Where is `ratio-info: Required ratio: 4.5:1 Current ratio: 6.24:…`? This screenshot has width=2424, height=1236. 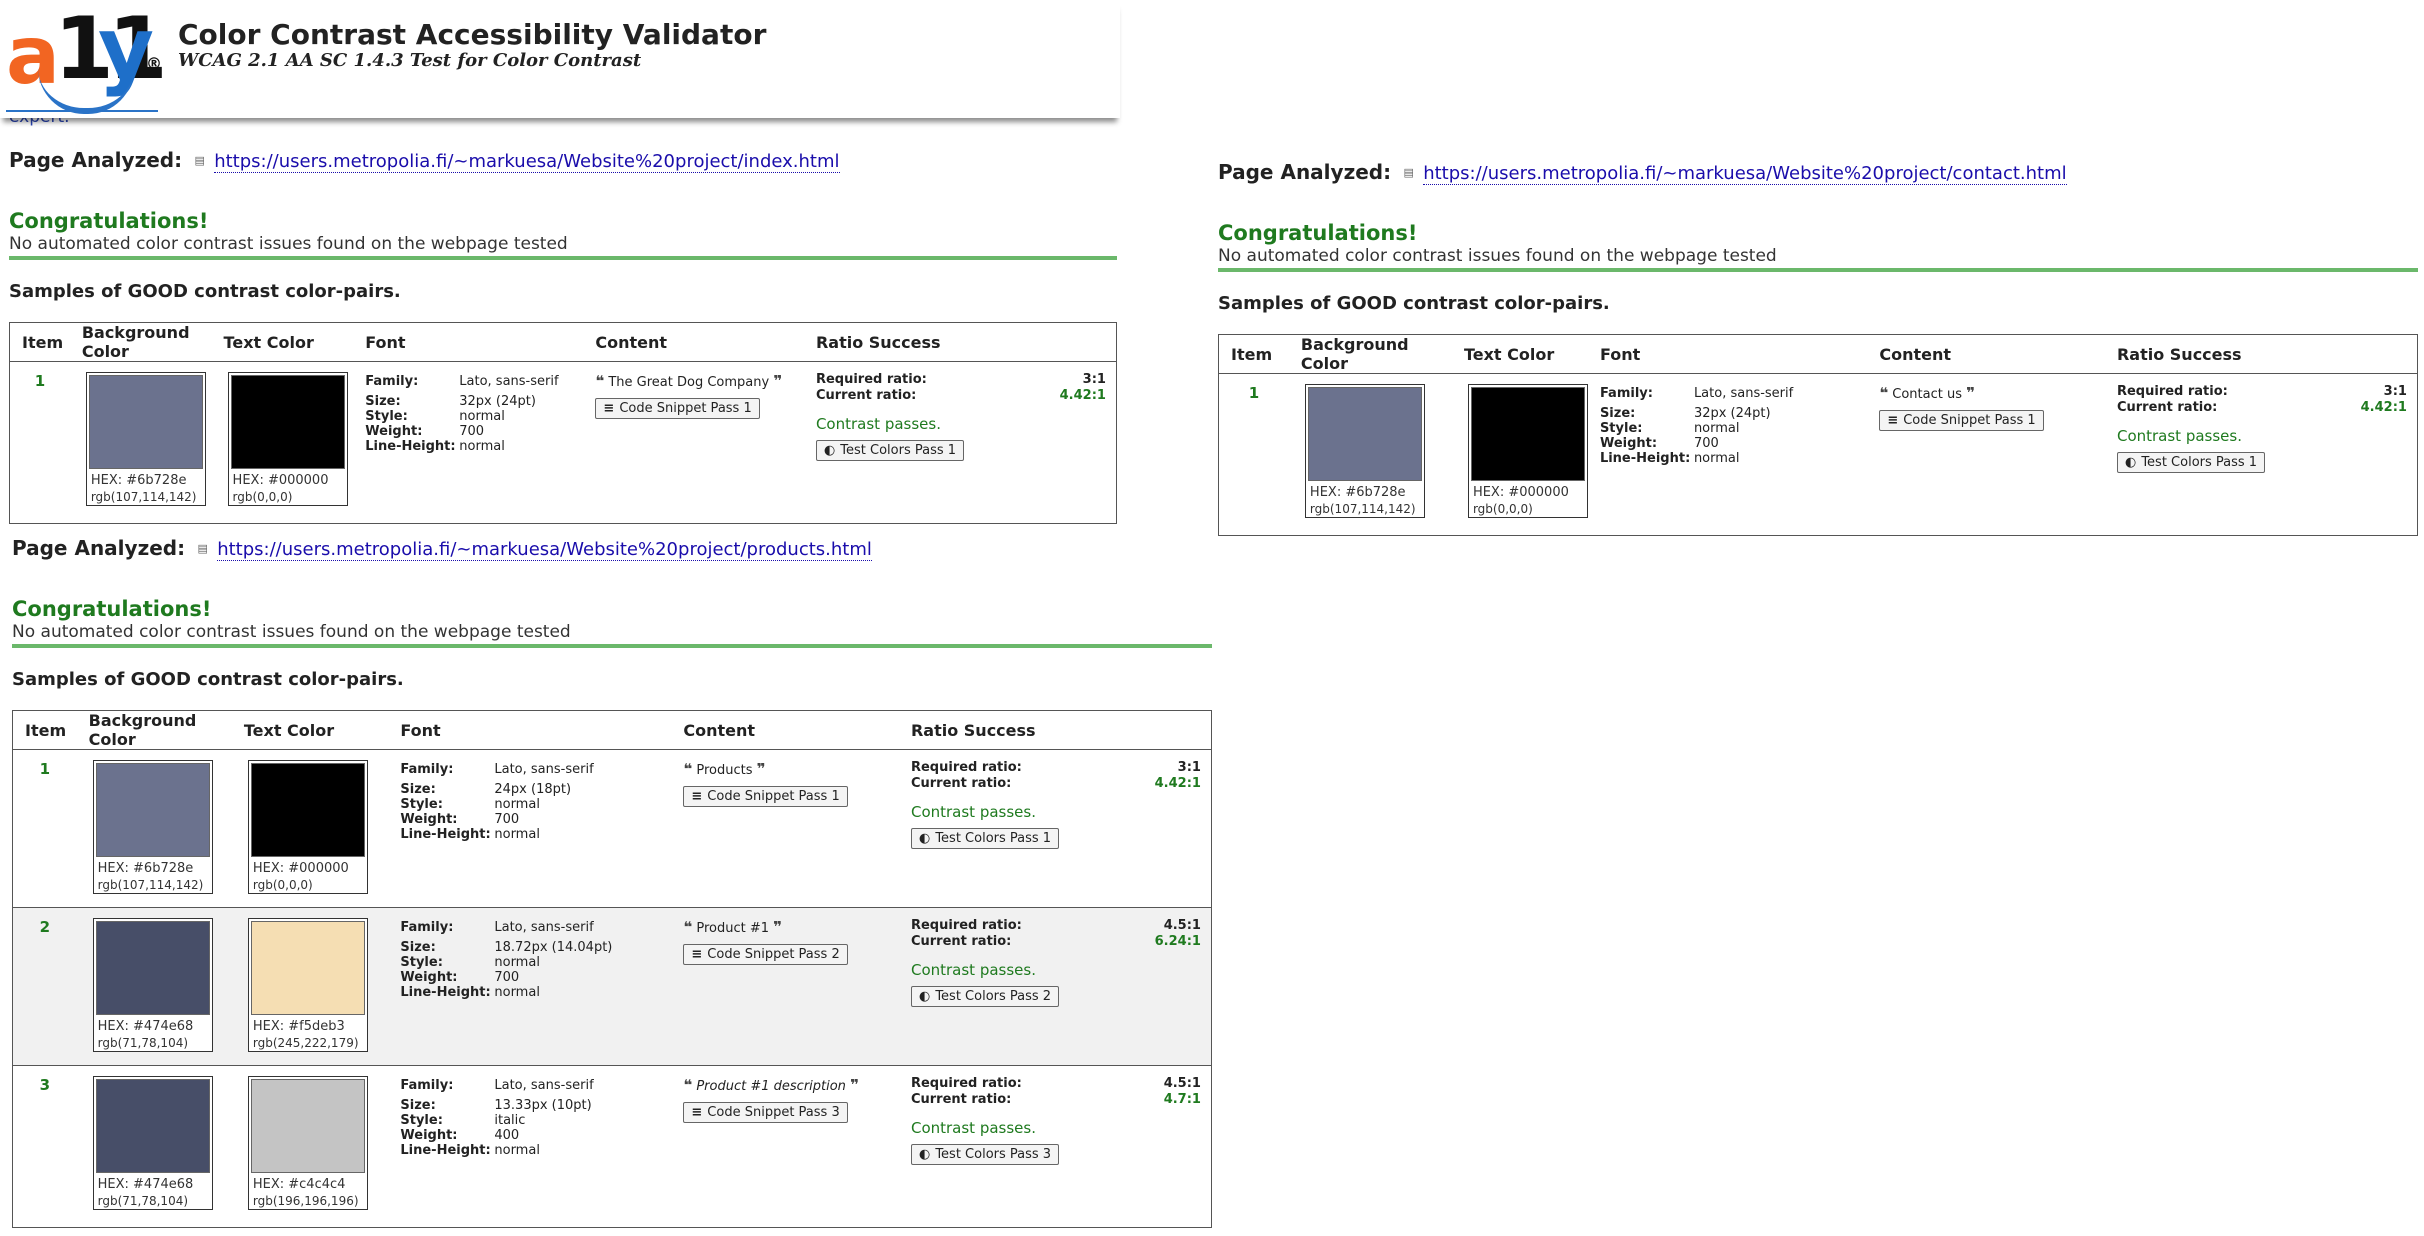
ratio-info: Required ratio: 4.5:1 Current ratio: 6.24:… is located at coordinates (1060, 962).